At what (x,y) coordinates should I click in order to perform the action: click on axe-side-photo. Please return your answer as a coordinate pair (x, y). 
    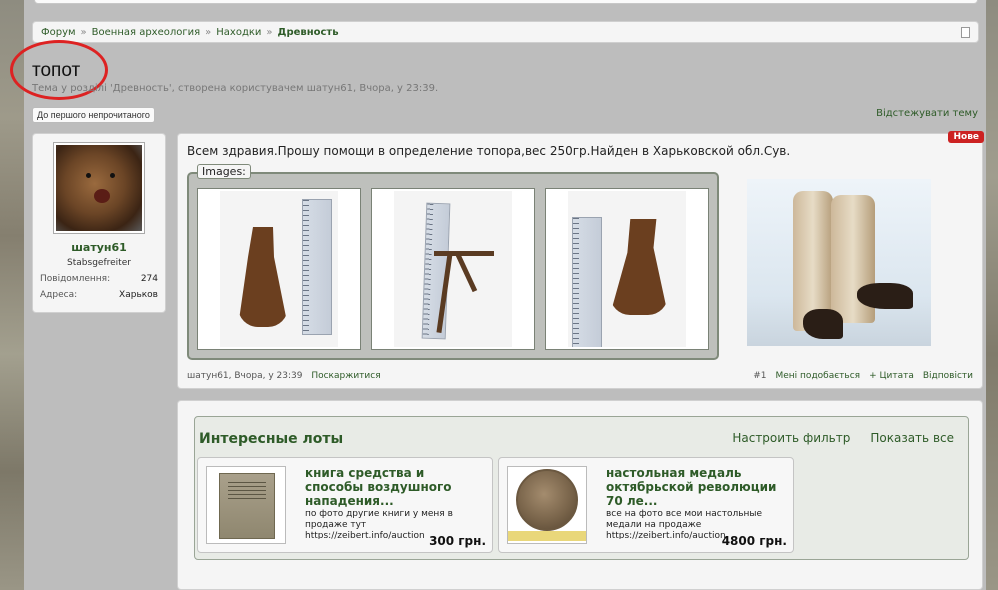
    Looking at the image, I should click on (453, 269).